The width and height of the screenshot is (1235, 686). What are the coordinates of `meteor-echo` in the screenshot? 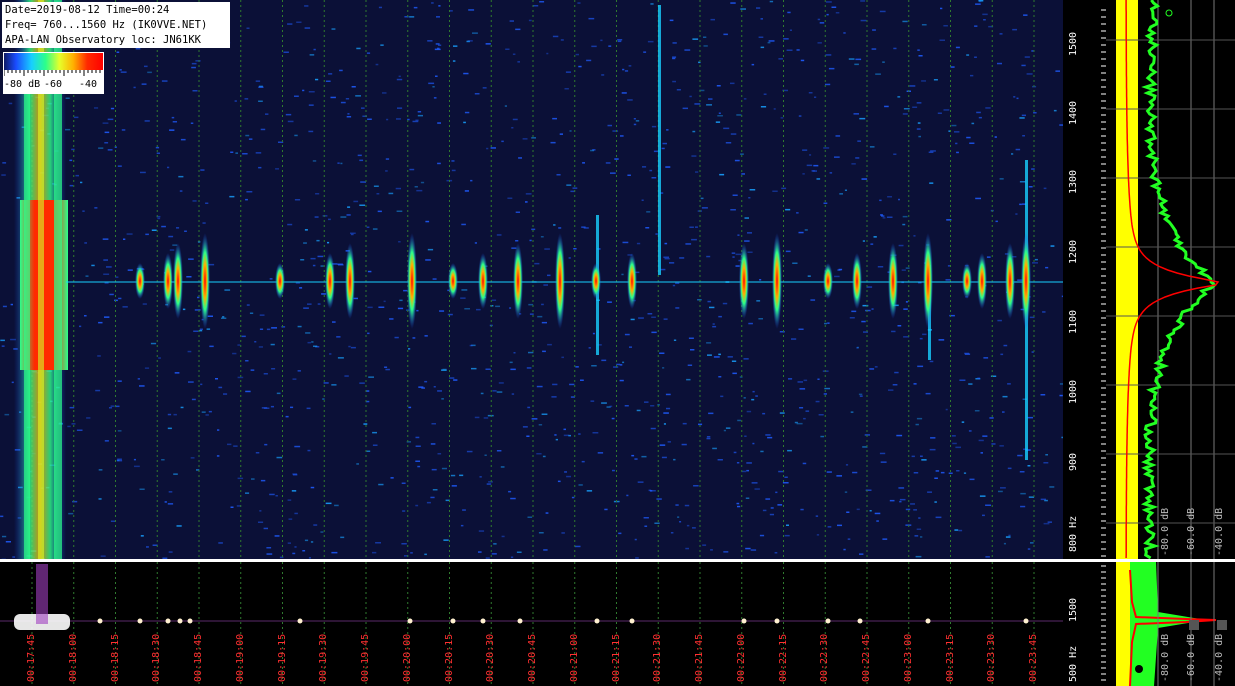 It's located at (453, 281).